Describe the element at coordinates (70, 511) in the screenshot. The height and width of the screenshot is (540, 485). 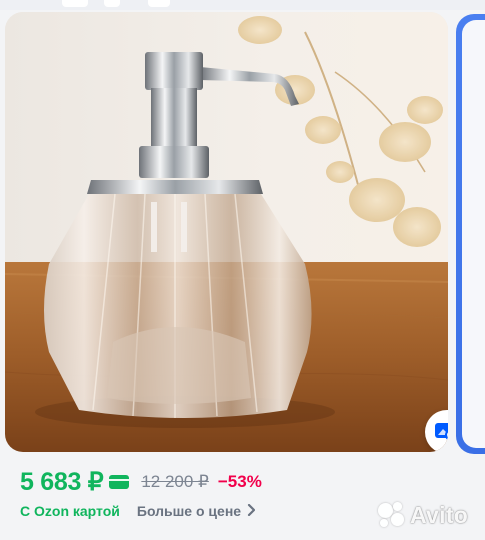
I see `ozon-card-label: С Ozon картой` at that location.